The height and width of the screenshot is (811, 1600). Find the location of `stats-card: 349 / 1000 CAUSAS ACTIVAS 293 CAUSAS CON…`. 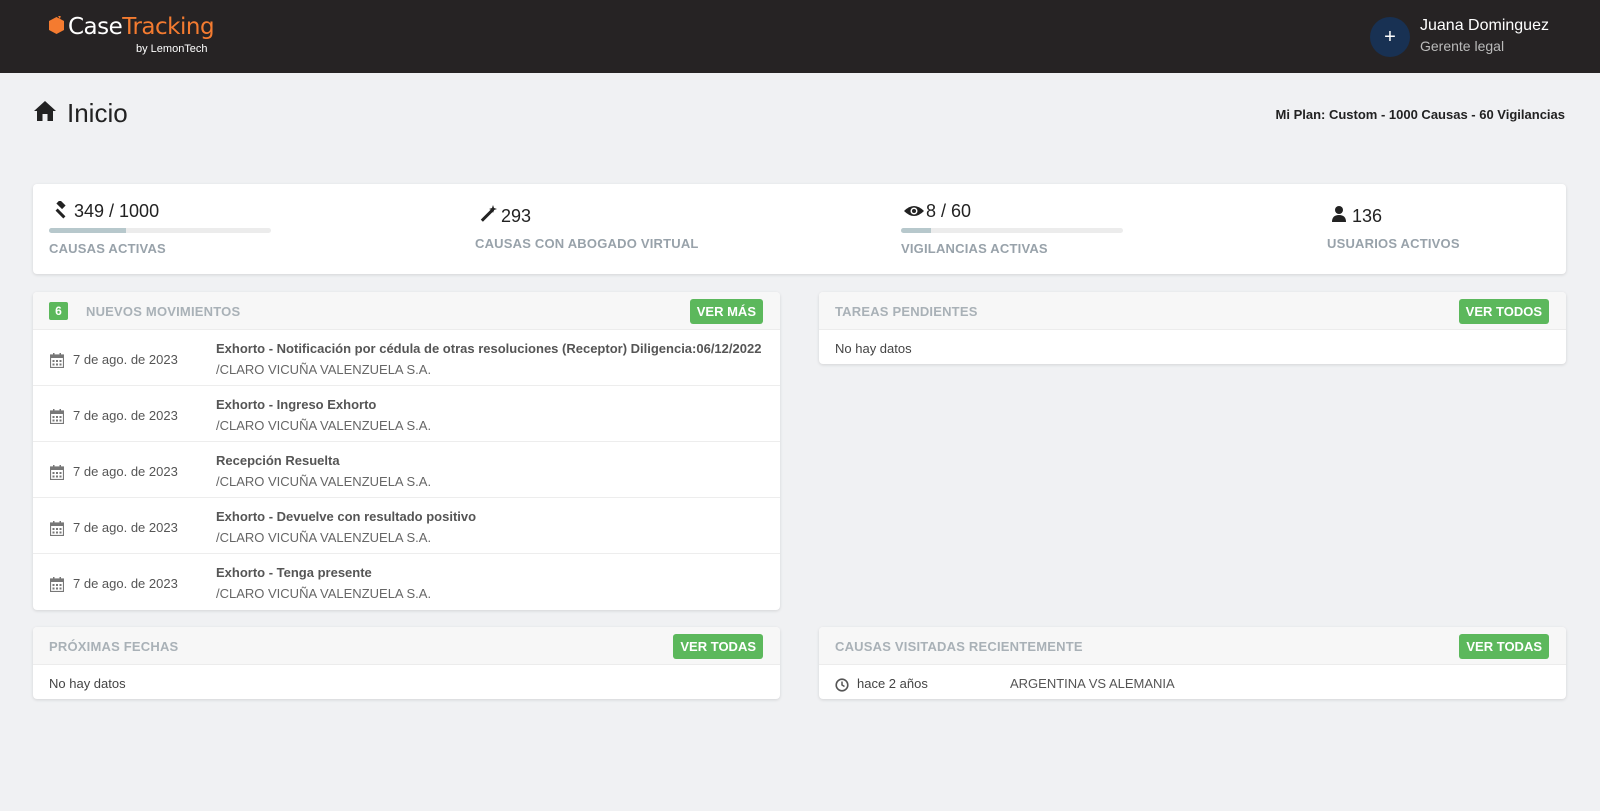

stats-card: 349 / 1000 CAUSAS ACTIVAS 293 CAUSAS CON… is located at coordinates (799, 229).